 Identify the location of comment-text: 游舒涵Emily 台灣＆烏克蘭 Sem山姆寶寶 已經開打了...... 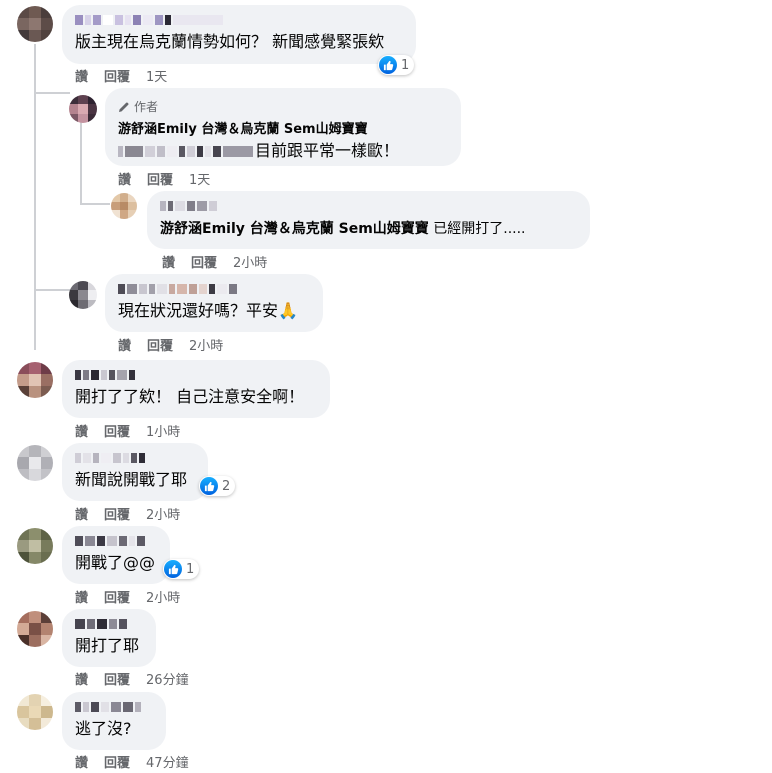
(343, 229).